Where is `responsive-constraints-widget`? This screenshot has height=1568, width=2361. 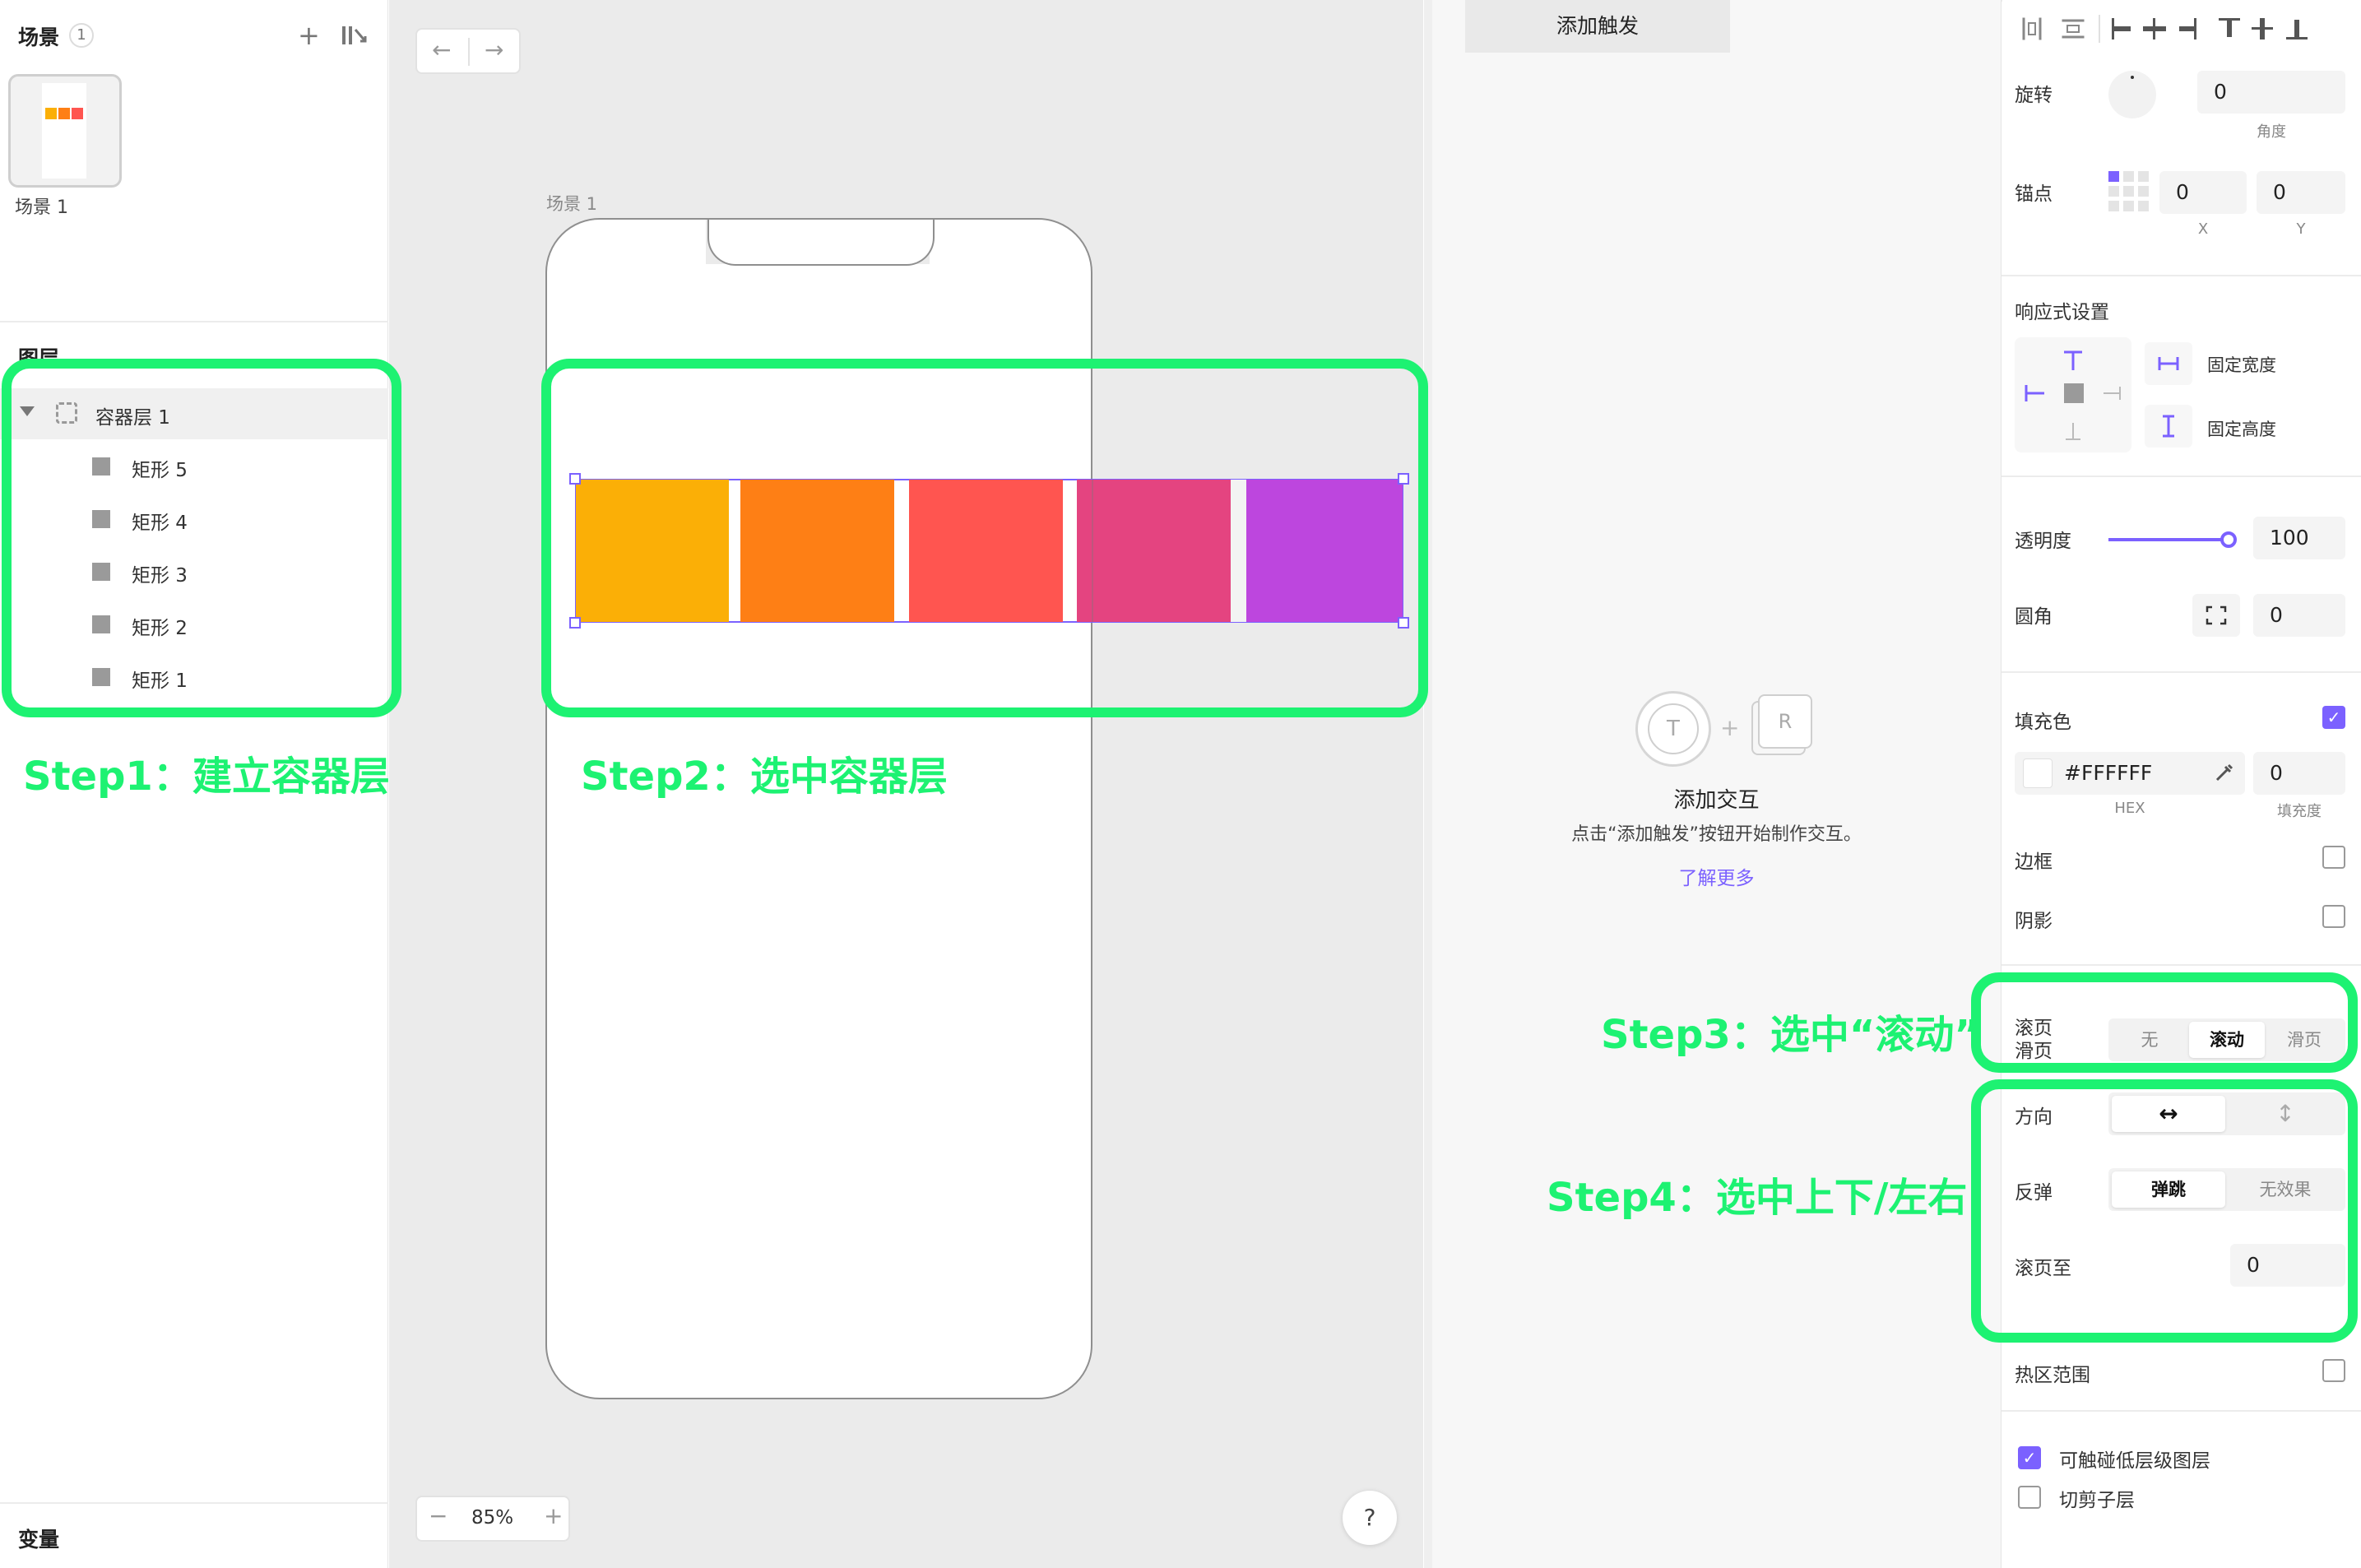 responsive-constraints-widget is located at coordinates (2073, 394).